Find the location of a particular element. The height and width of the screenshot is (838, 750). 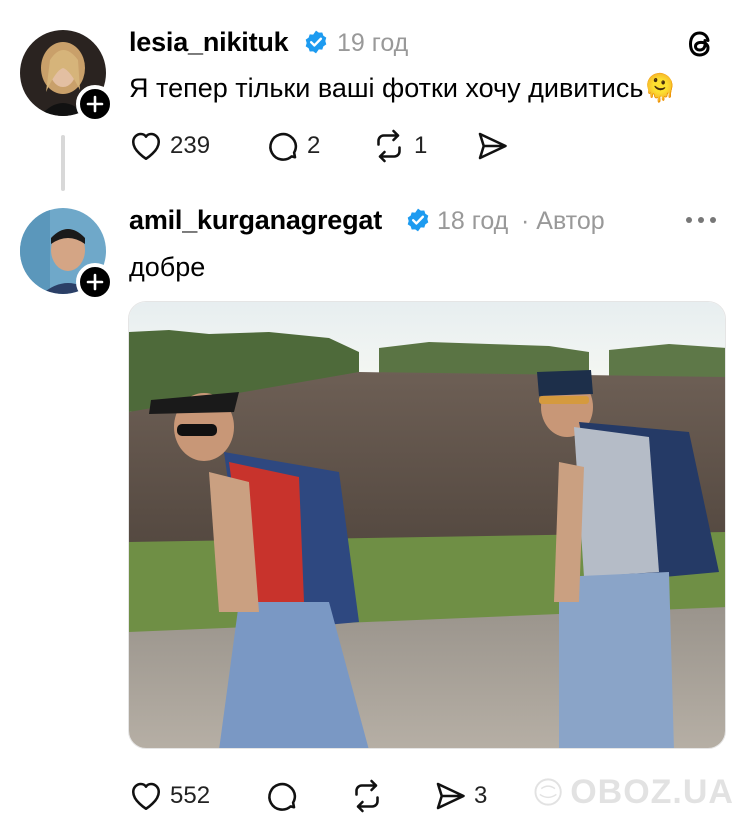

post-text: добре is located at coordinates (167, 267).